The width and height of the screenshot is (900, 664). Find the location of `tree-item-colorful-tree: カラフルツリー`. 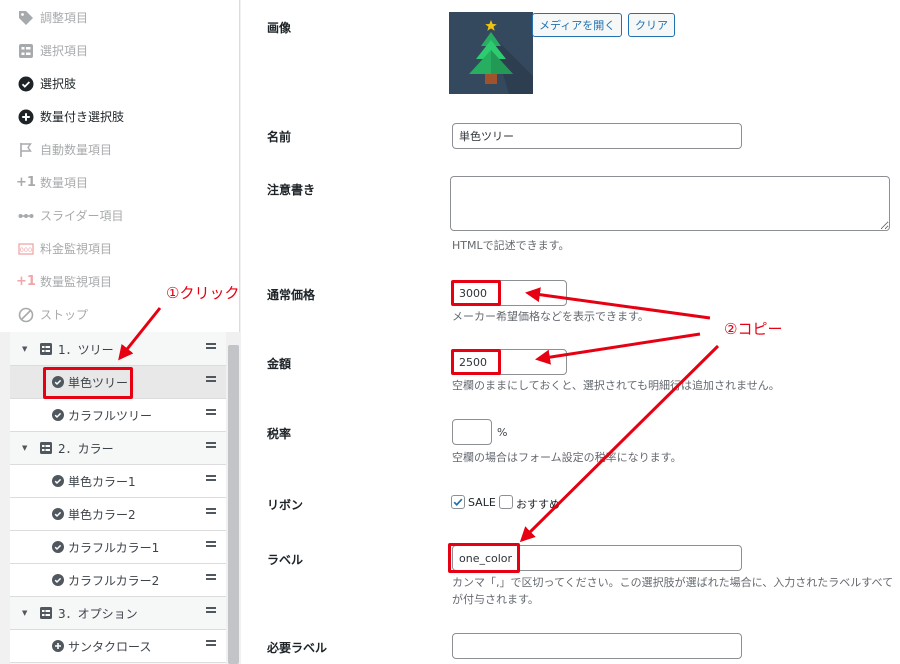

tree-item-colorful-tree: カラフルツリー is located at coordinates (118, 415).